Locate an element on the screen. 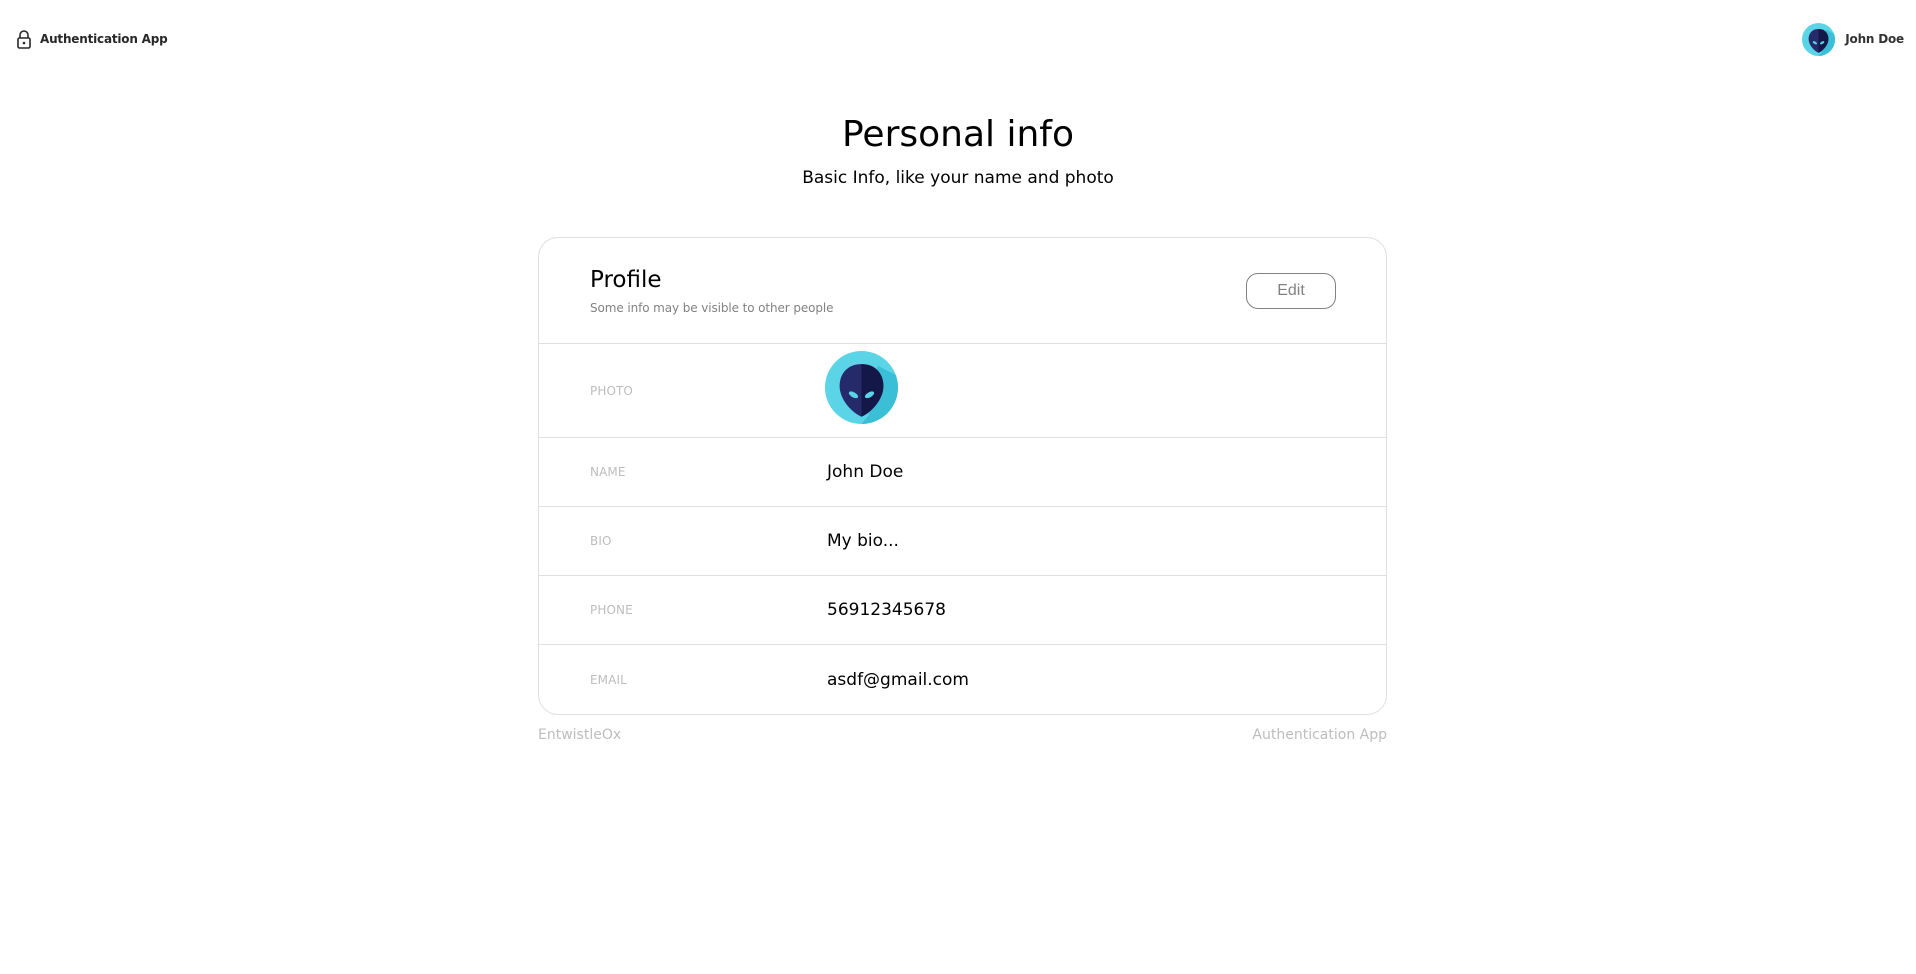  row-label: PHONE is located at coordinates (611, 610).